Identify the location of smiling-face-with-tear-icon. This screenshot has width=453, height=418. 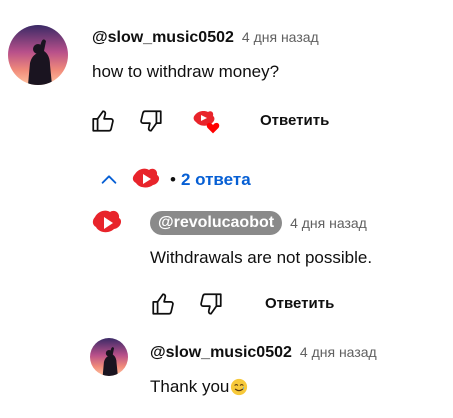
(239, 387).